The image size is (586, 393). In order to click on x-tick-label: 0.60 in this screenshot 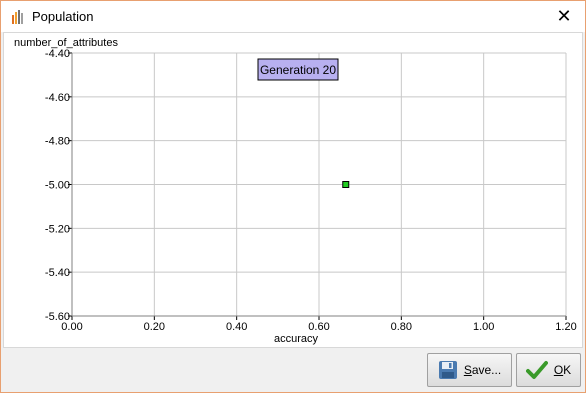, I will do `click(318, 327)`.